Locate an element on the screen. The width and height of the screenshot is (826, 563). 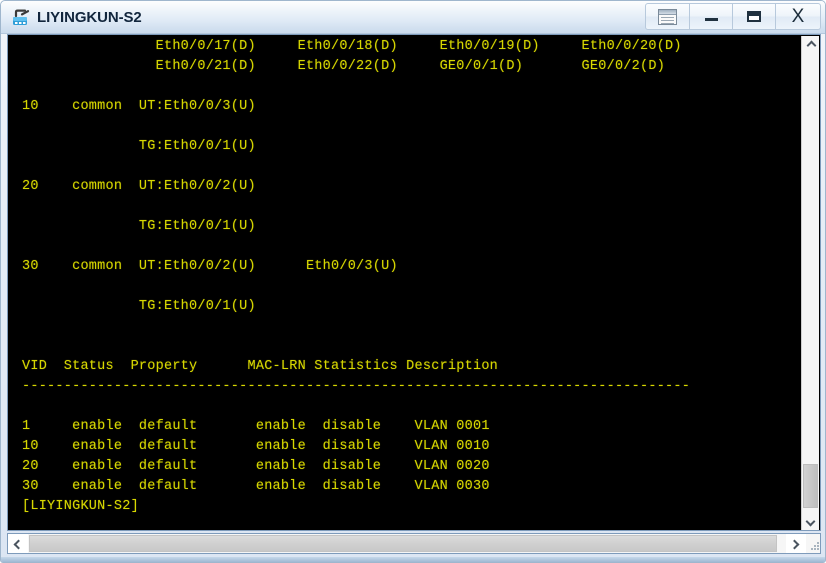
maximize-icon is located at coordinates (754, 16).